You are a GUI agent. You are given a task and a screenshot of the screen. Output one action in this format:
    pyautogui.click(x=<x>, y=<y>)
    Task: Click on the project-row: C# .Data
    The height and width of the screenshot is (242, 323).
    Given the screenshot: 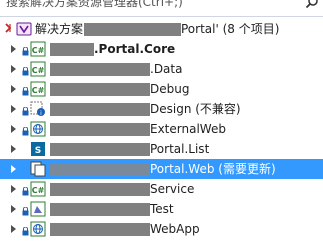 What is the action you would take?
    pyautogui.click(x=161, y=69)
    